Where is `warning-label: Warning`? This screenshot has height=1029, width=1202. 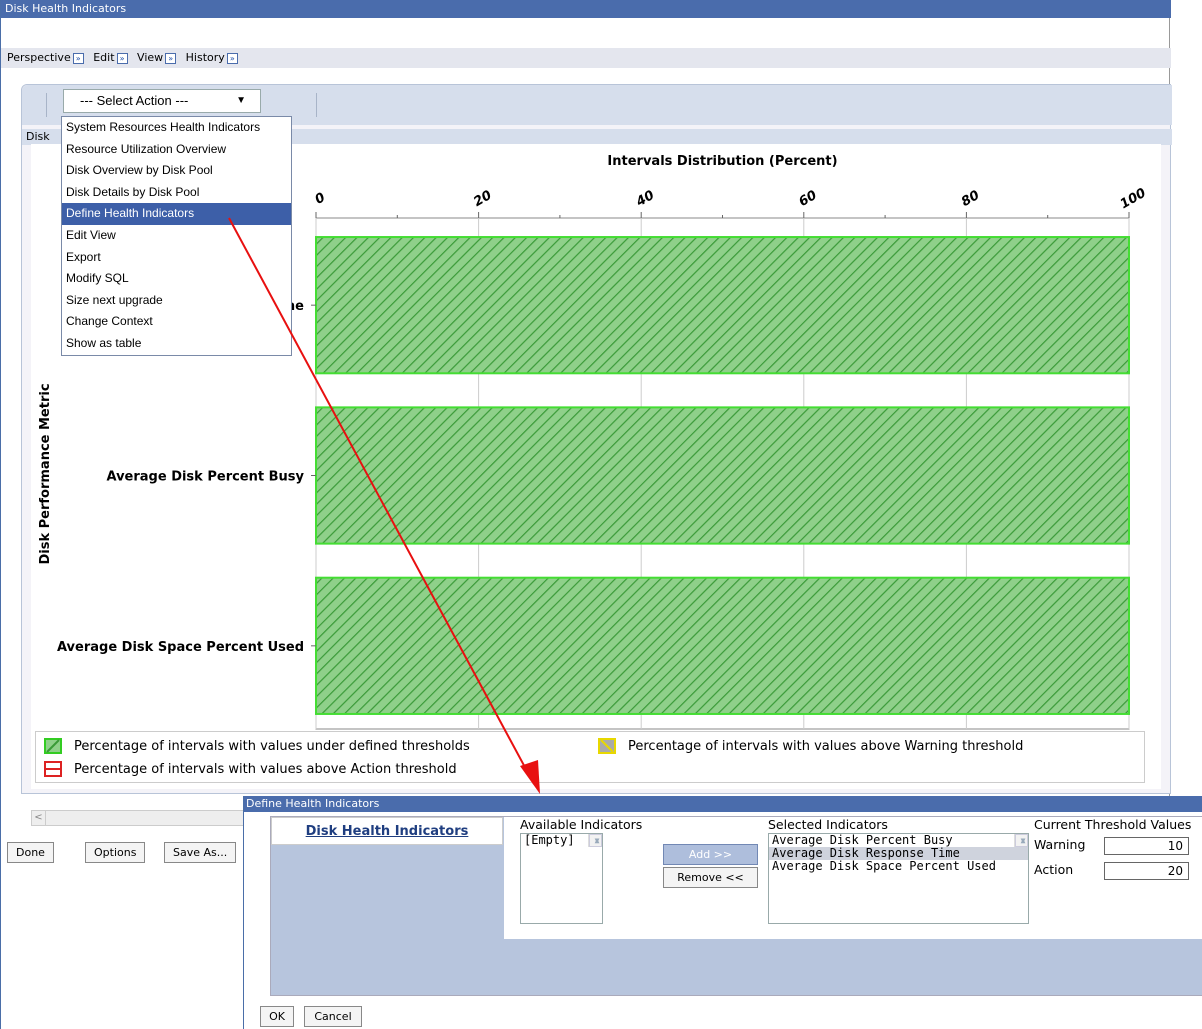 warning-label: Warning is located at coordinates (1060, 844).